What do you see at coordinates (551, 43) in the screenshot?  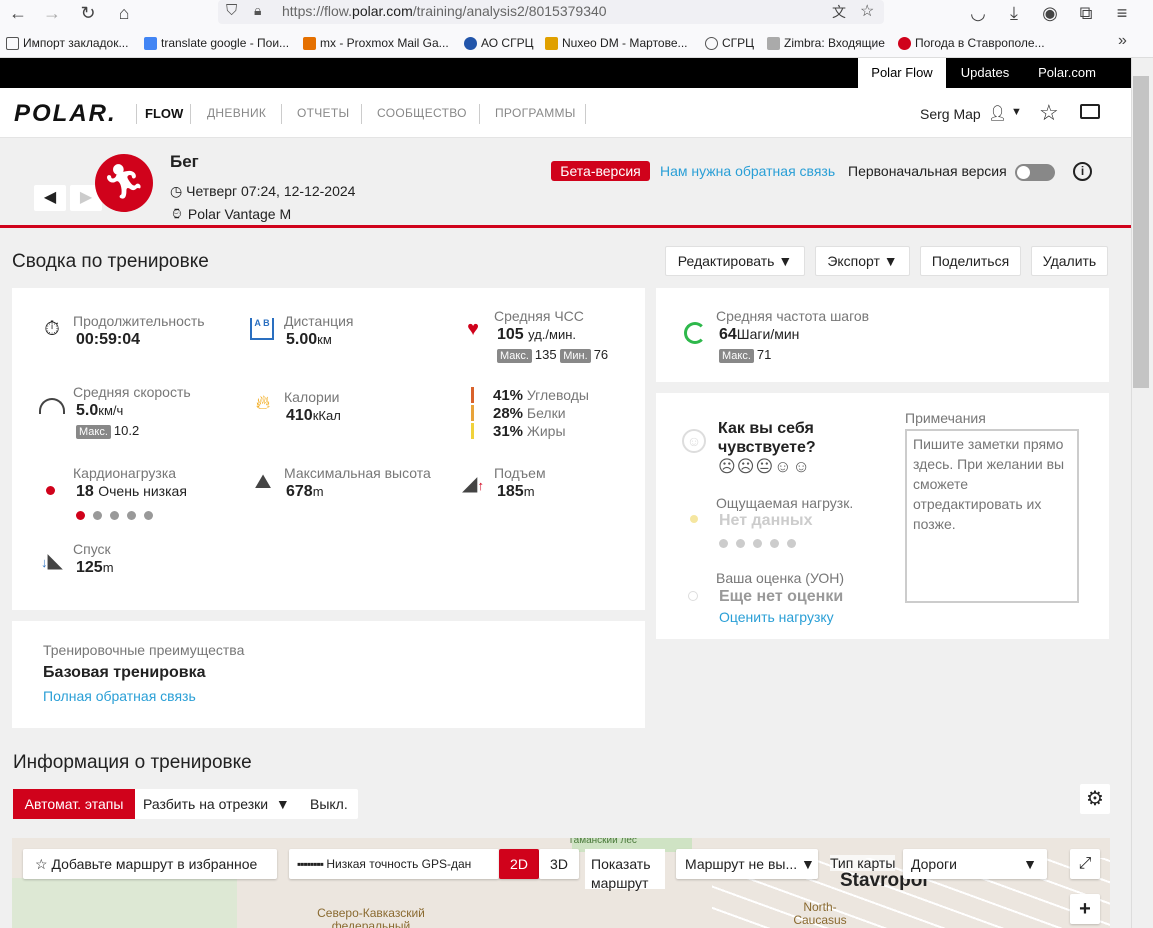 I see `nuxeo-icon` at bounding box center [551, 43].